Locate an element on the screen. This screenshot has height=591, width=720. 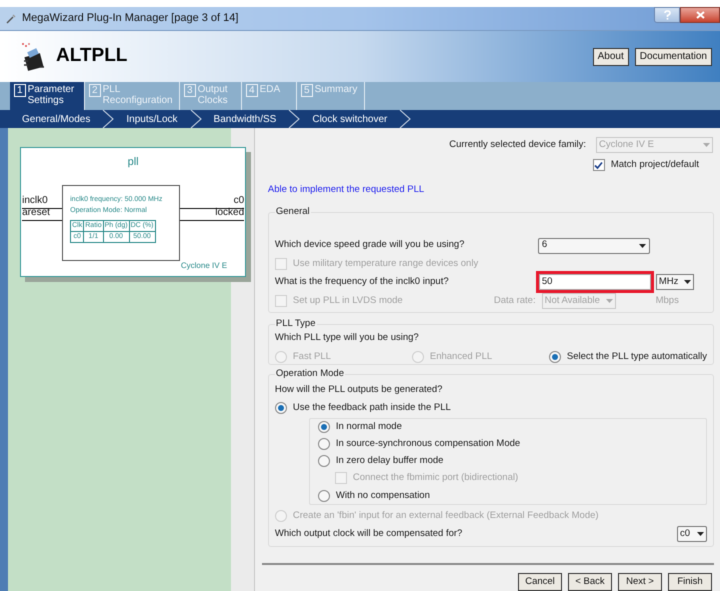
header-button: About is located at coordinates (610, 57).